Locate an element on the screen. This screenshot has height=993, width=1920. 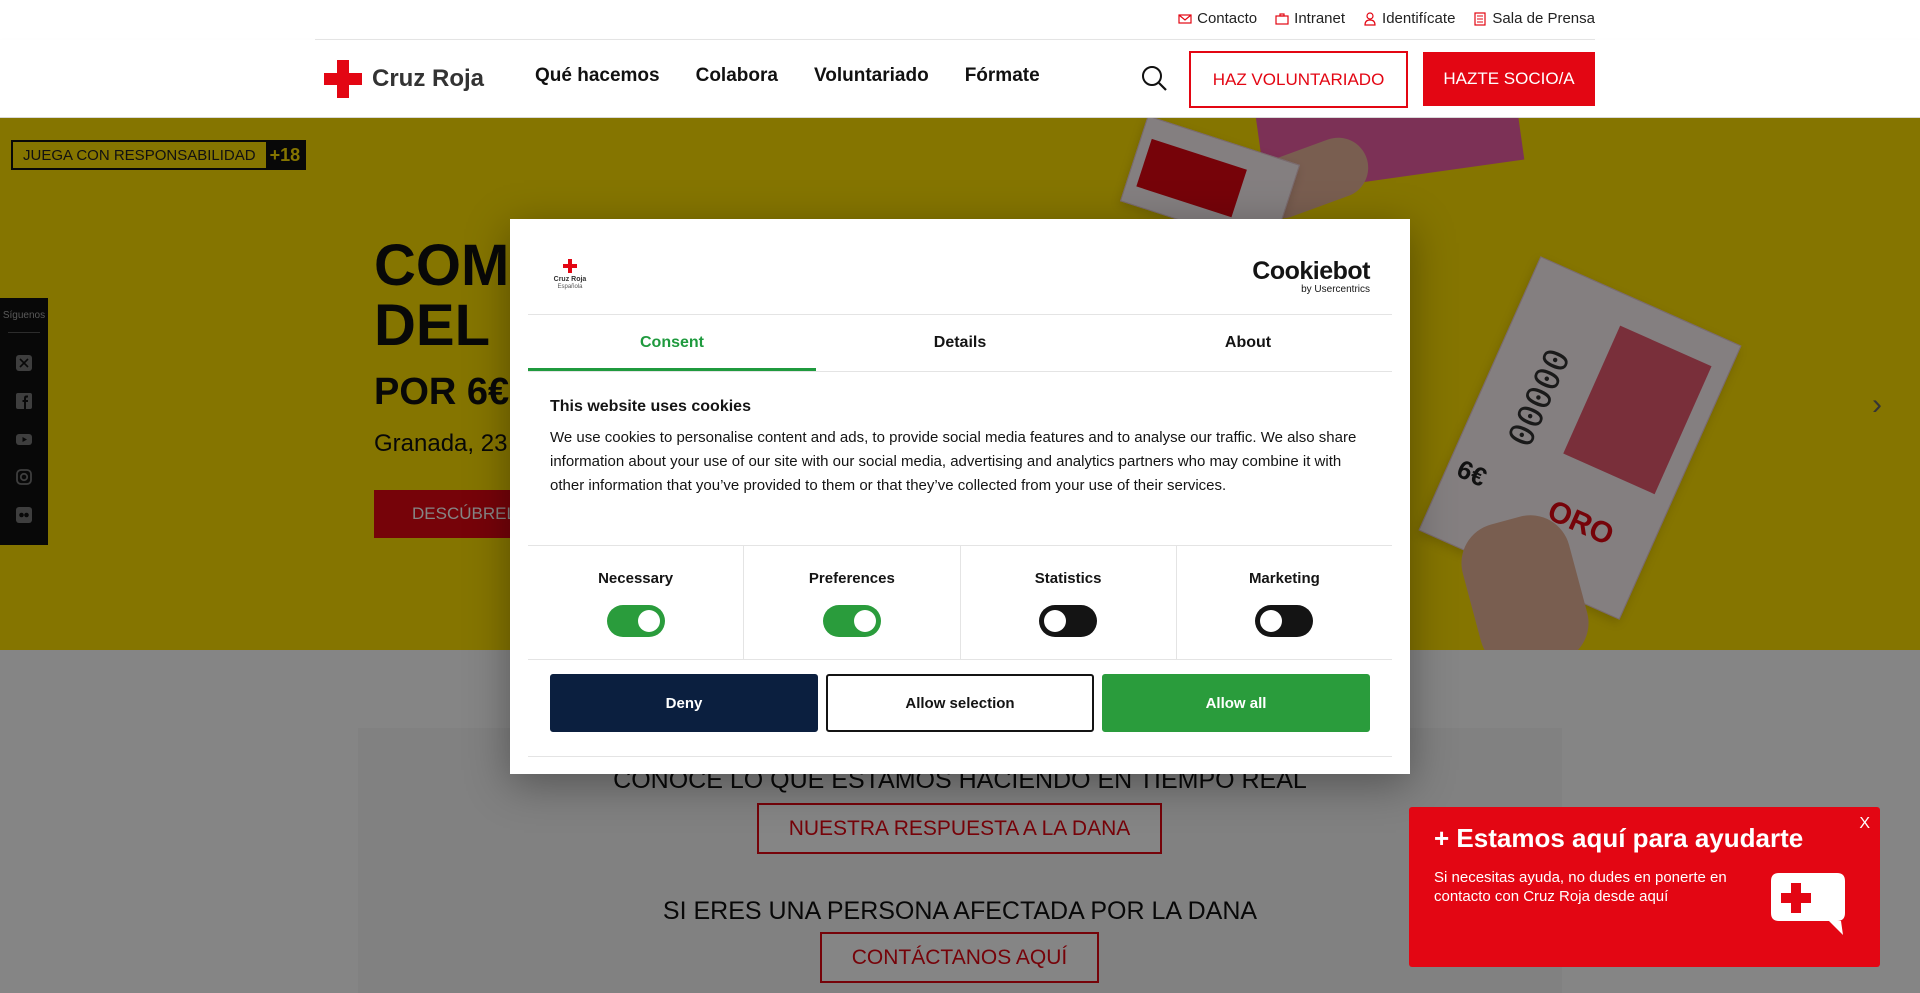
tab-consent: Consent is located at coordinates (672, 343).